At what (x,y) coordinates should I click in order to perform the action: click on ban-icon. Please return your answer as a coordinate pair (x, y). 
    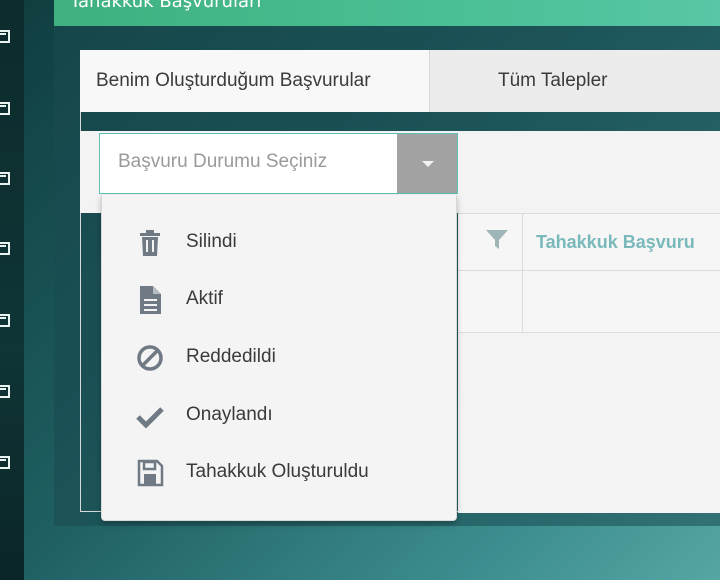
    Looking at the image, I should click on (150, 358).